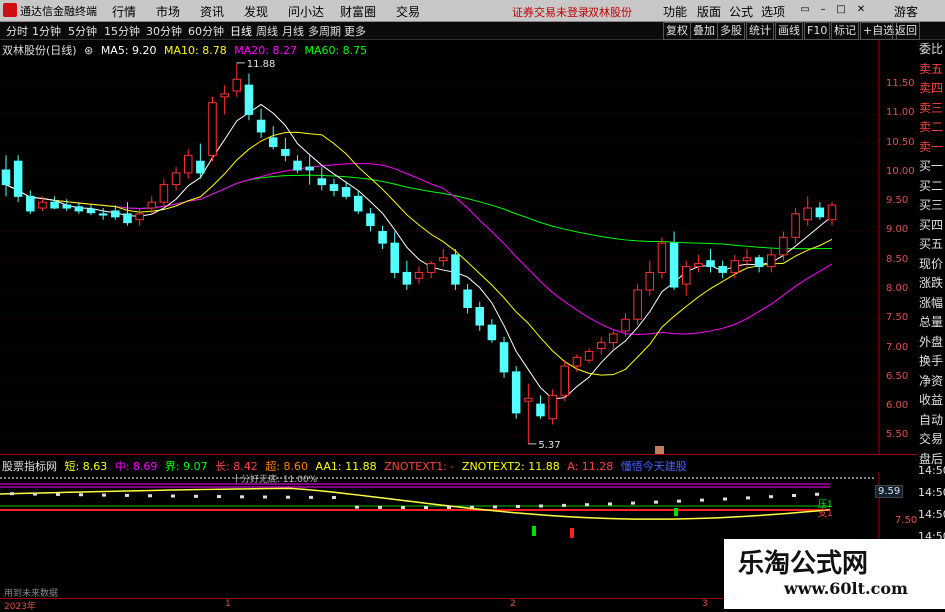 Image resolution: width=945 pixels, height=612 pixels. What do you see at coordinates (897, 259) in the screenshot?
I see `price-tick-label: 8.50` at bounding box center [897, 259].